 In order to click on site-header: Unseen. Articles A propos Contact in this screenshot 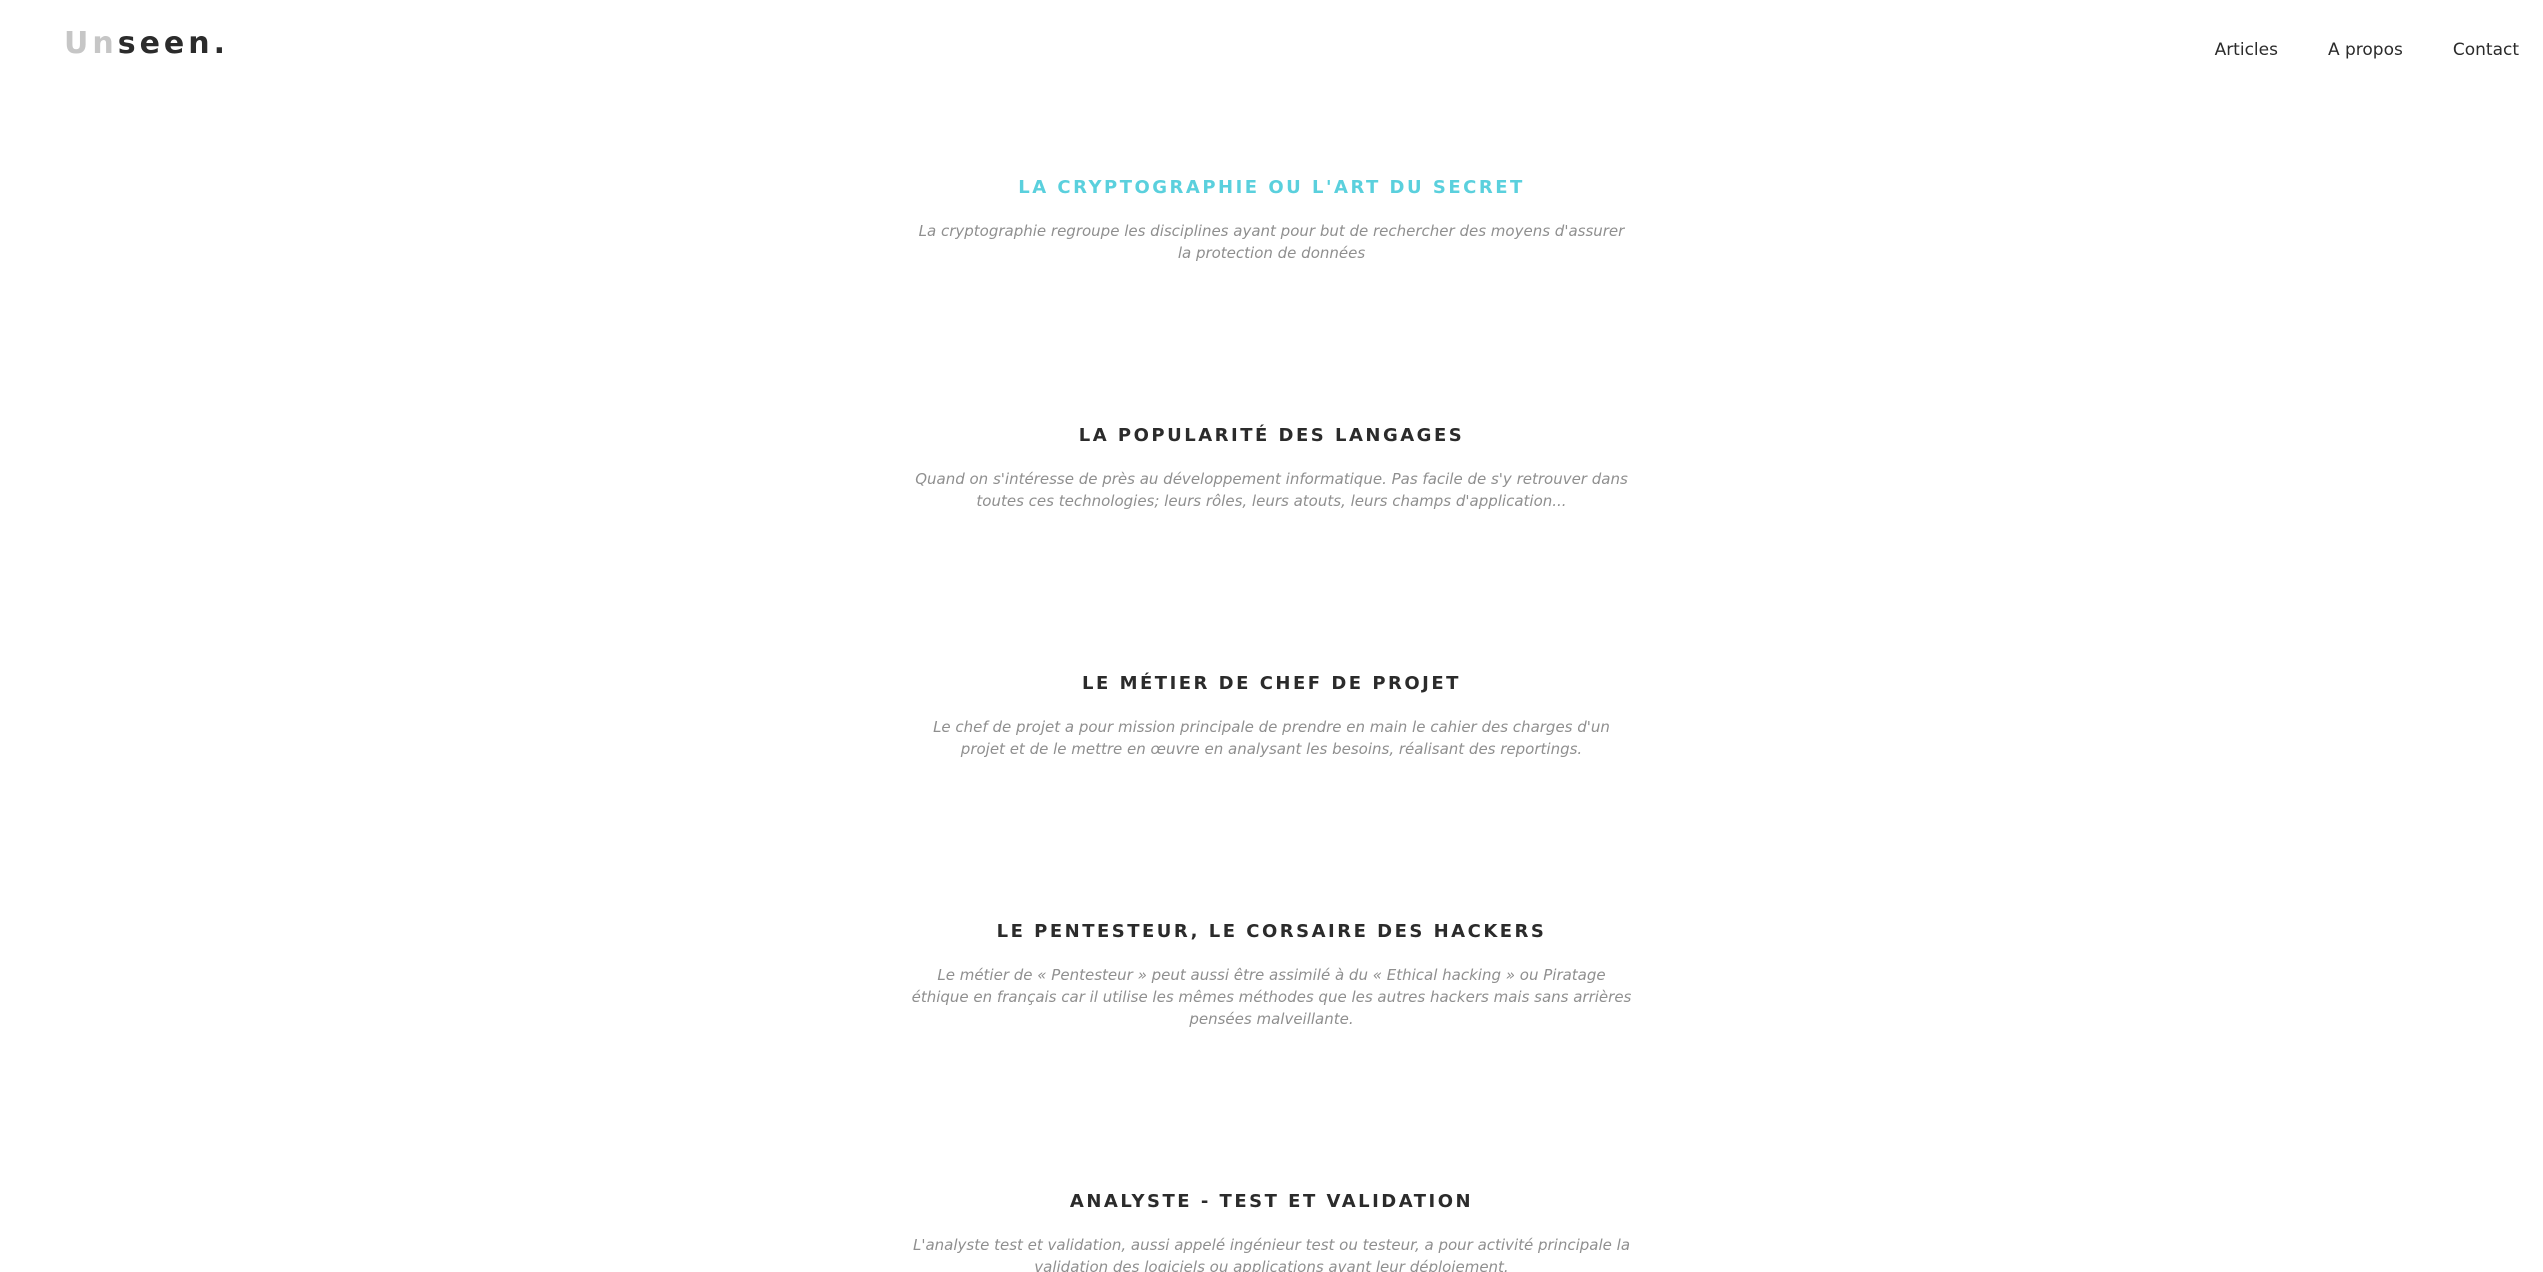, I will do `click(1271, 50)`.